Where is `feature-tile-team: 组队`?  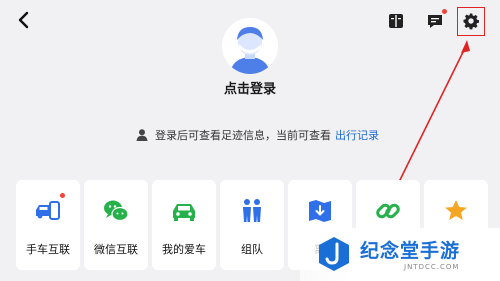 feature-tile-team: 组队 is located at coordinates (252, 225).